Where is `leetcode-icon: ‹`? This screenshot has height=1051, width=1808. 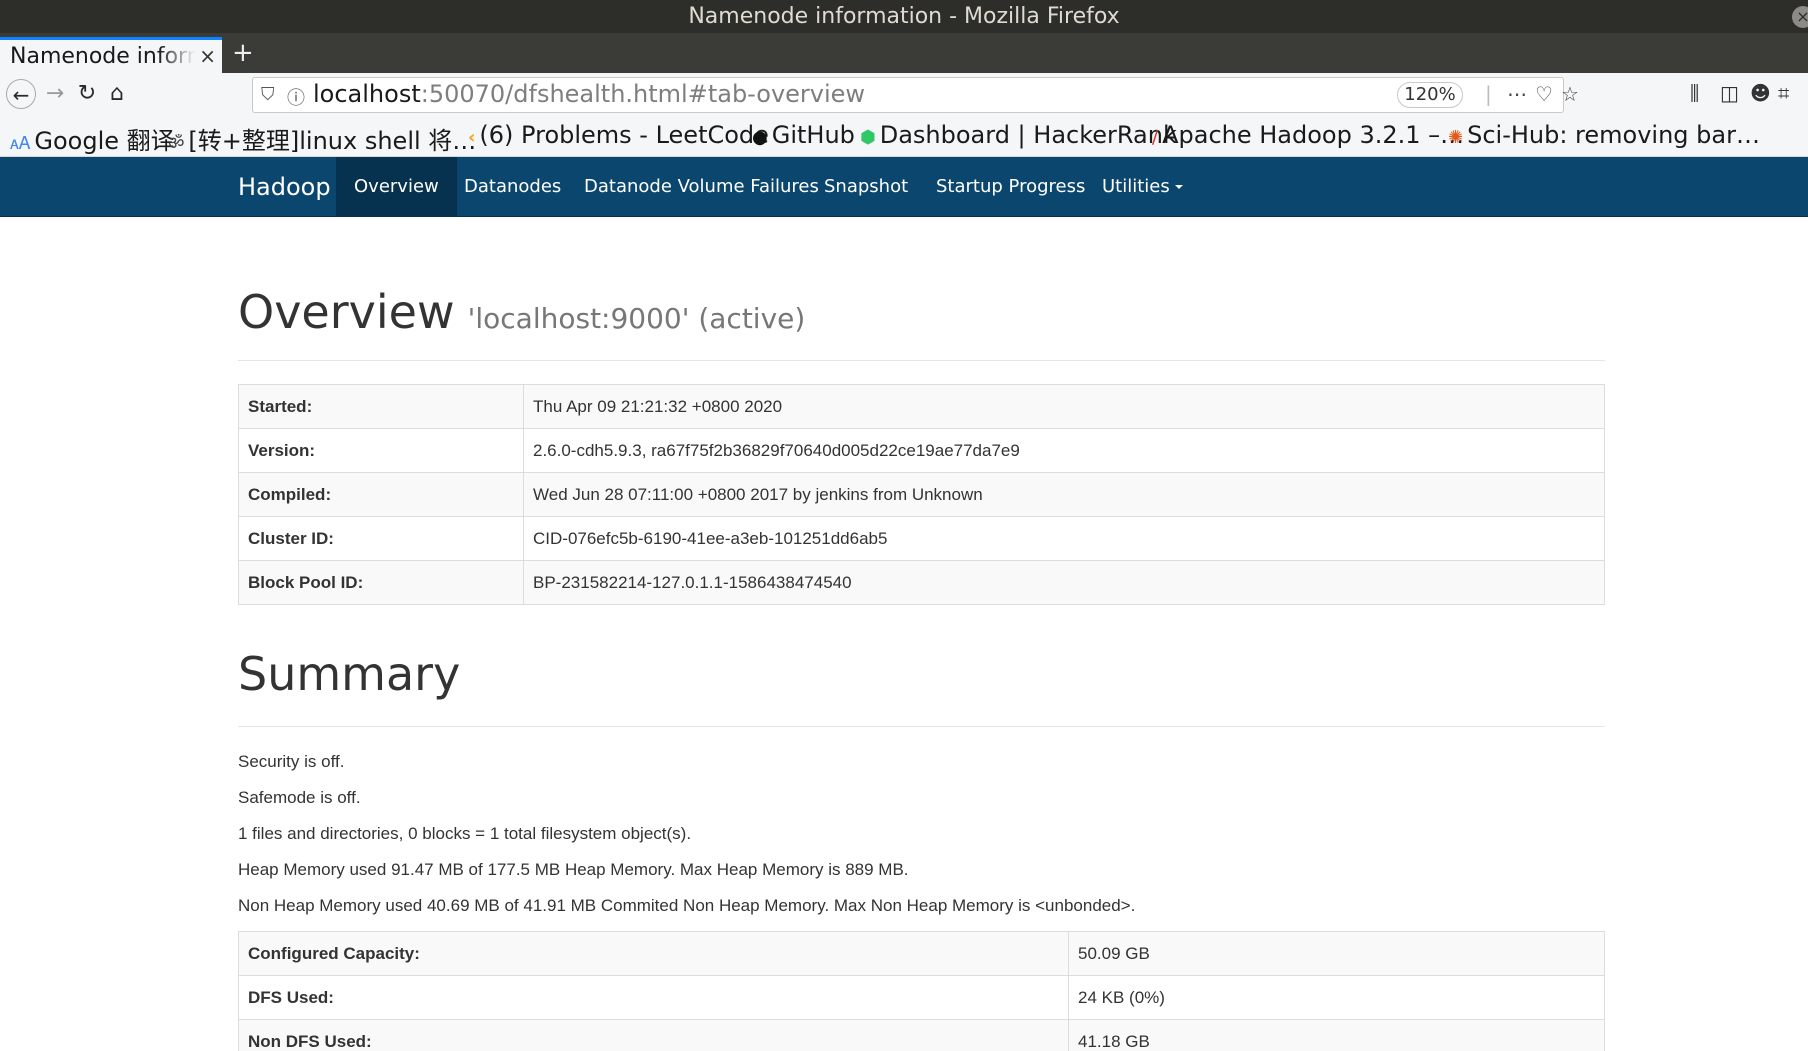 leetcode-icon: ‹ is located at coordinates (472, 137).